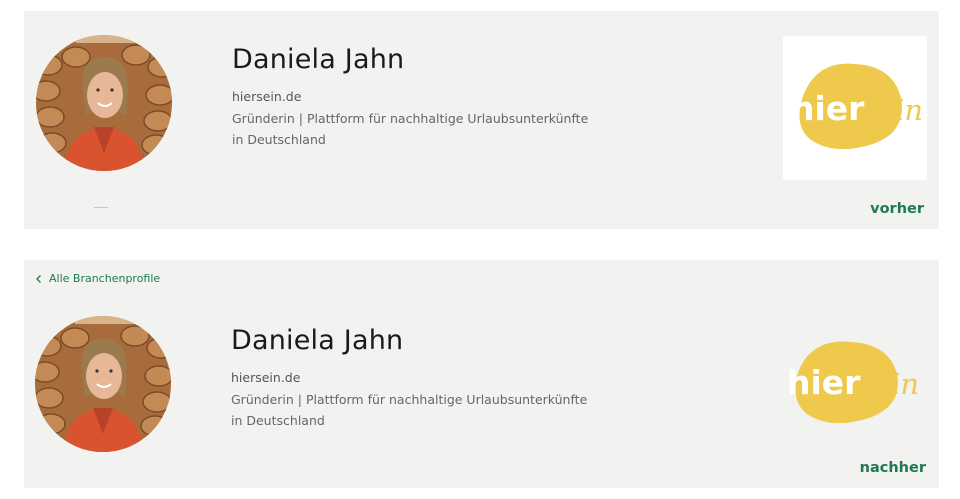 This screenshot has width=960, height=499. I want to click on divider, so click(101, 207).